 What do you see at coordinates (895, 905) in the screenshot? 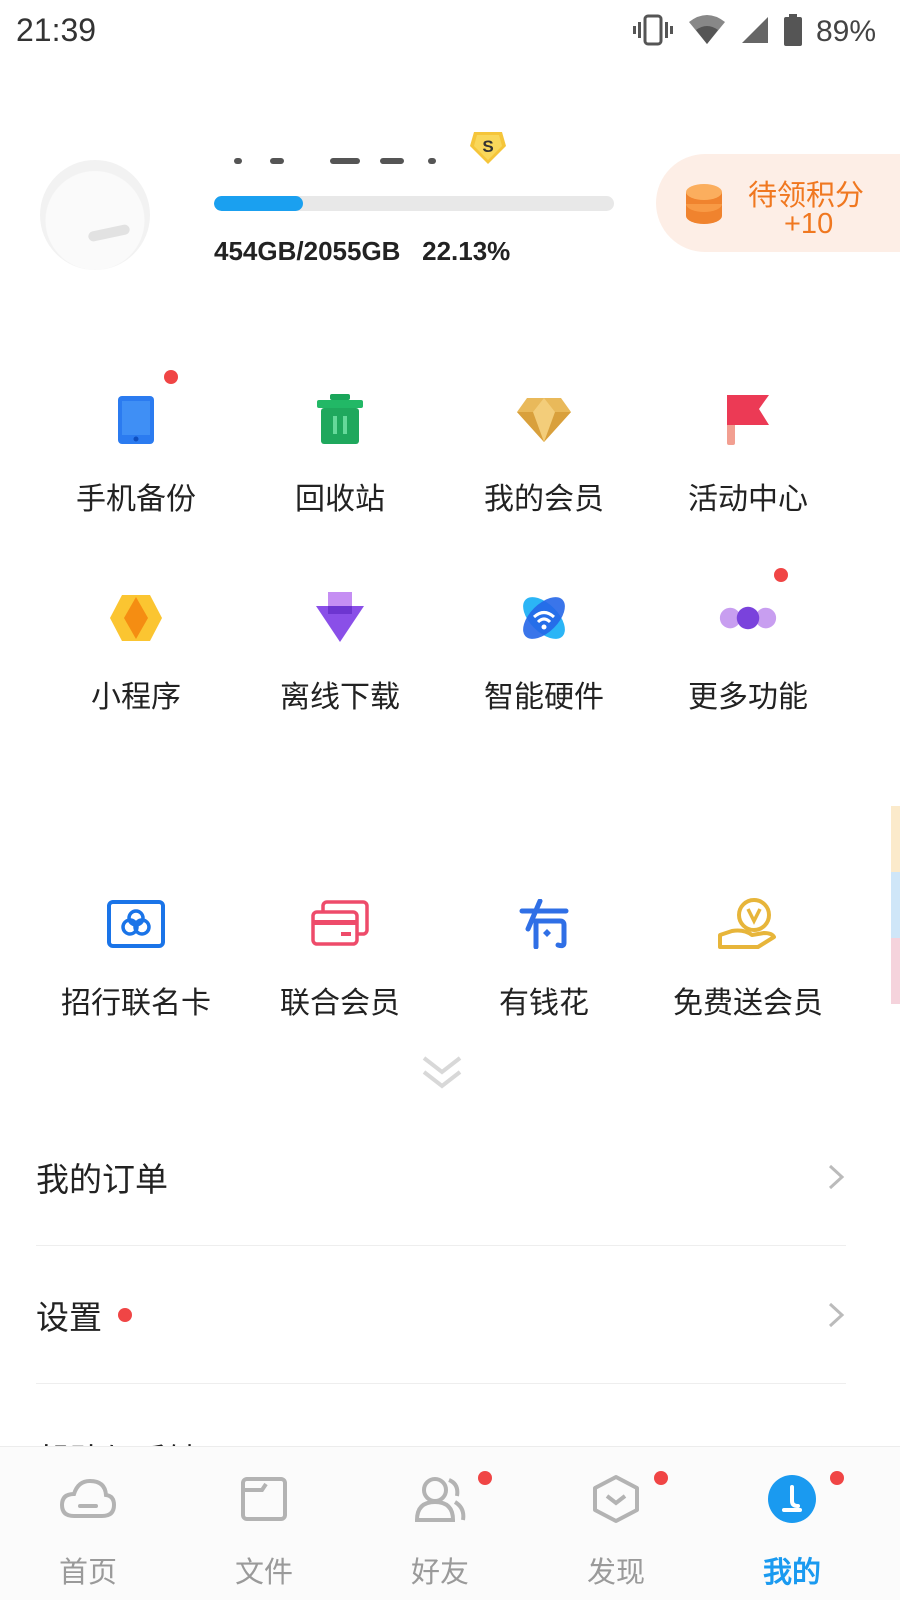
I see `side-color-strip` at bounding box center [895, 905].